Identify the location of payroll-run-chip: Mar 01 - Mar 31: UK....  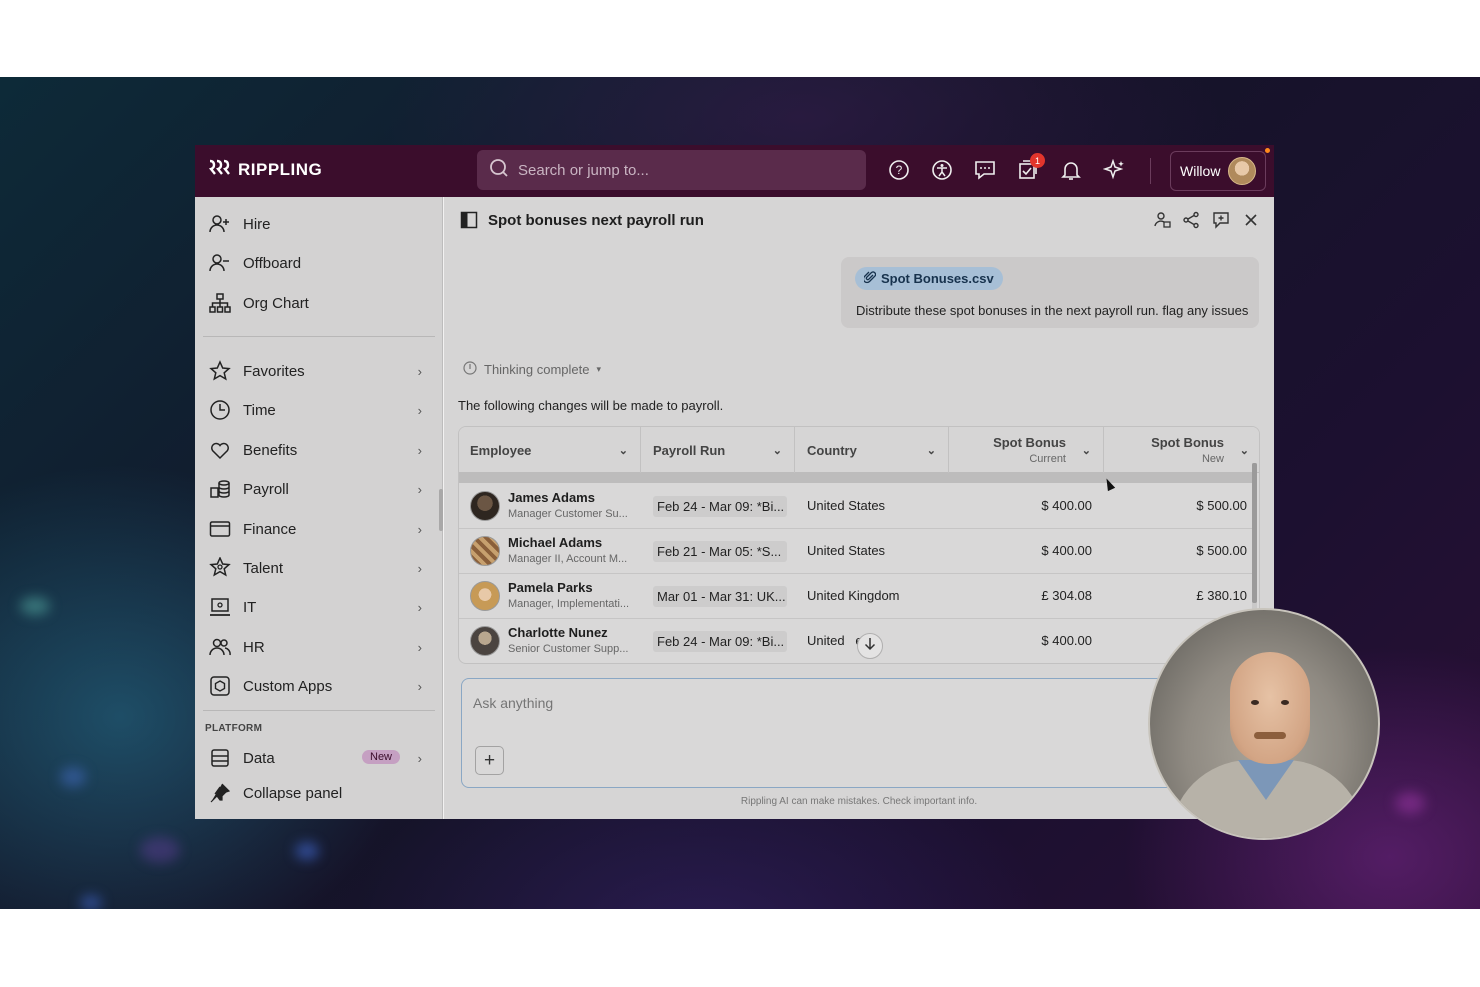
(720, 596).